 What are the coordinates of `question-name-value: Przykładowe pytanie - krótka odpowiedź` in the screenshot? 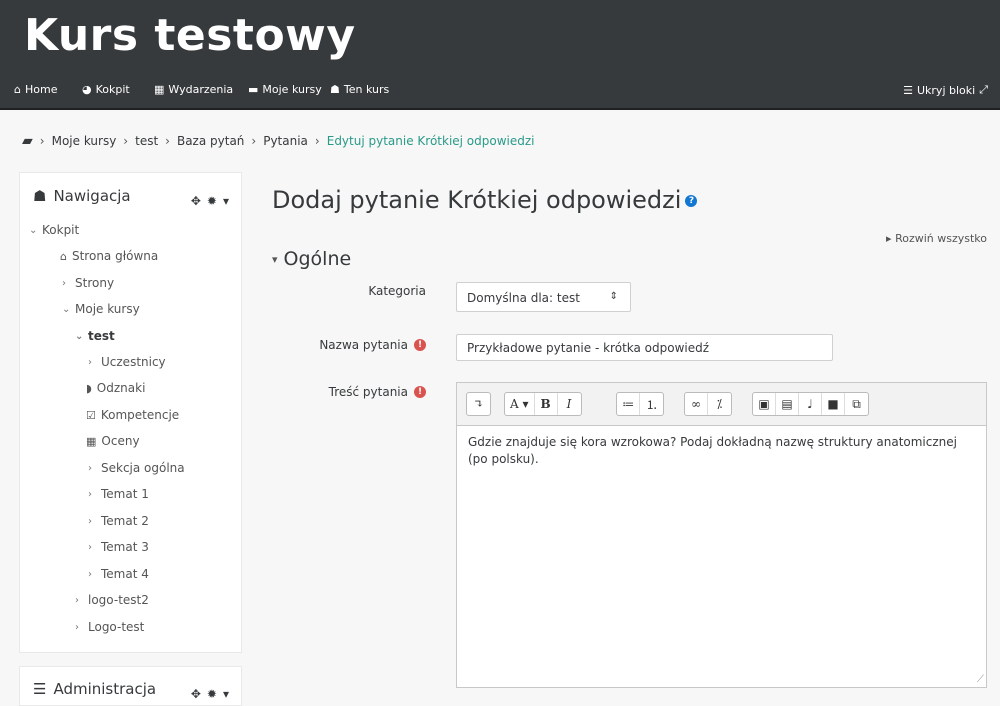 It's located at (588, 348).